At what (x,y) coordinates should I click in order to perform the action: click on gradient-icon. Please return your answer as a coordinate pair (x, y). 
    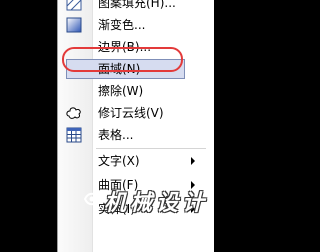
    Looking at the image, I should click on (74, 25).